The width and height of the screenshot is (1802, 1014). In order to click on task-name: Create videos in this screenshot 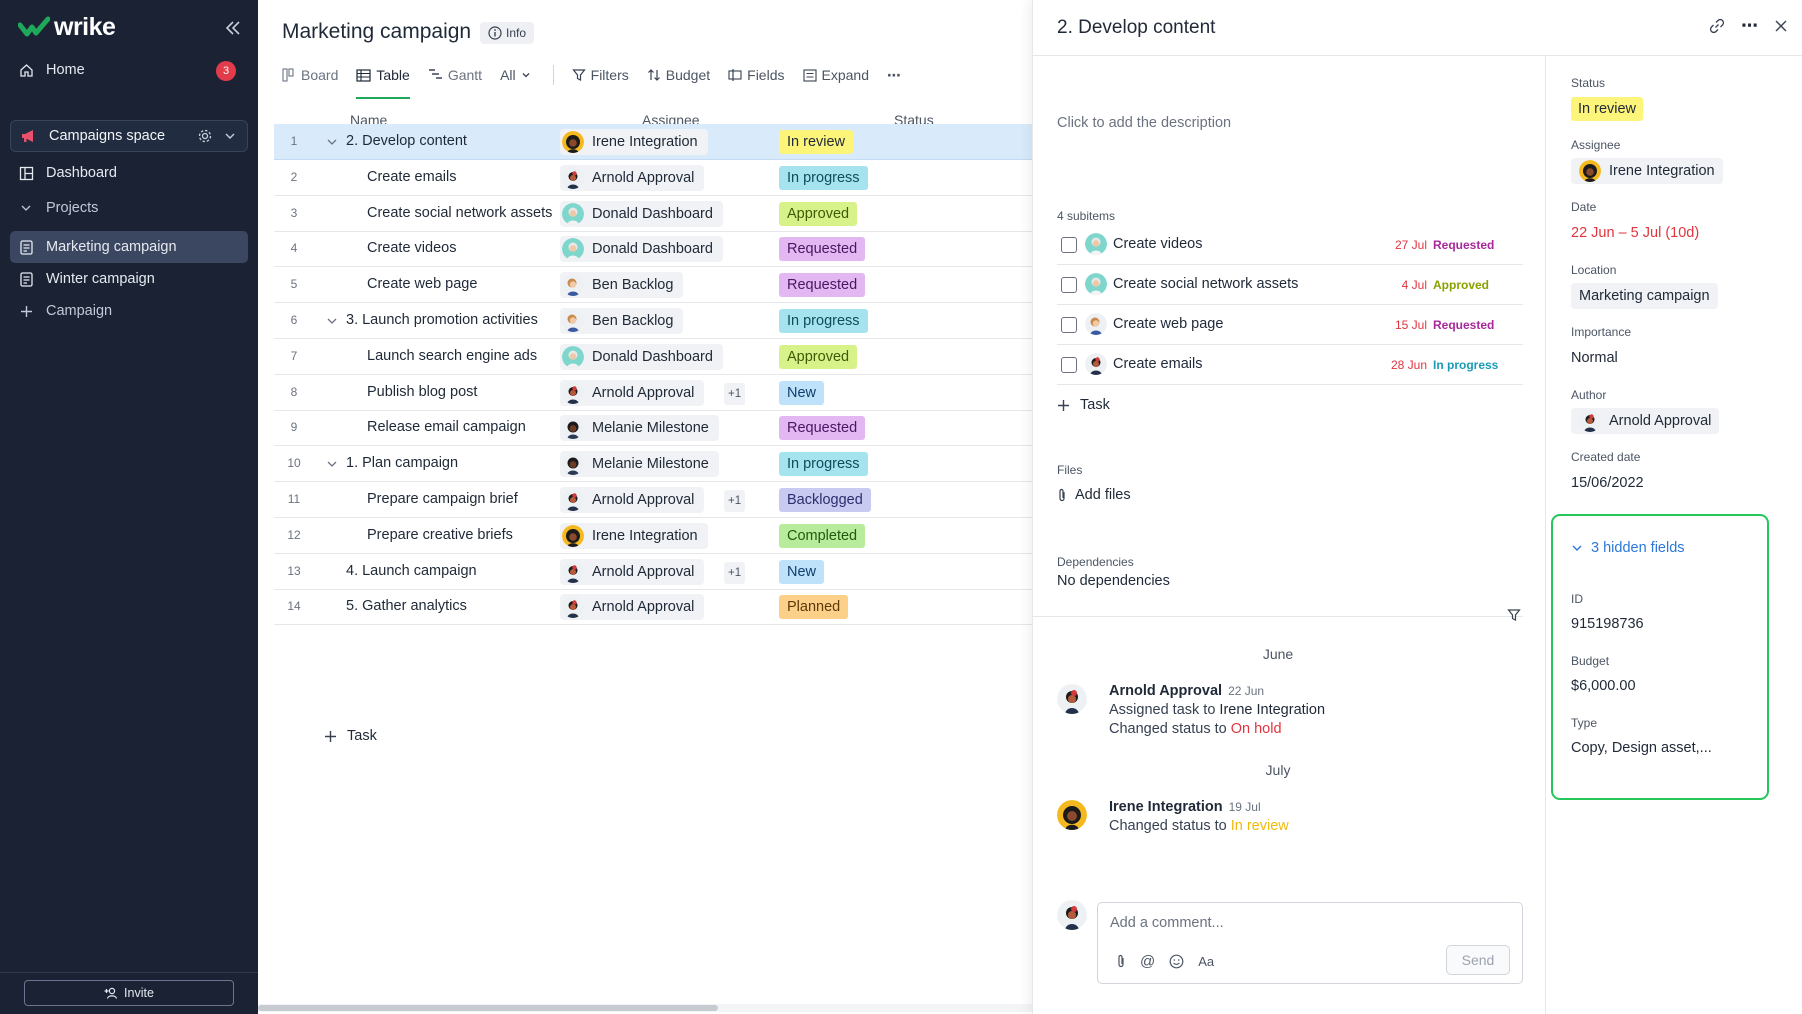, I will do `click(411, 248)`.